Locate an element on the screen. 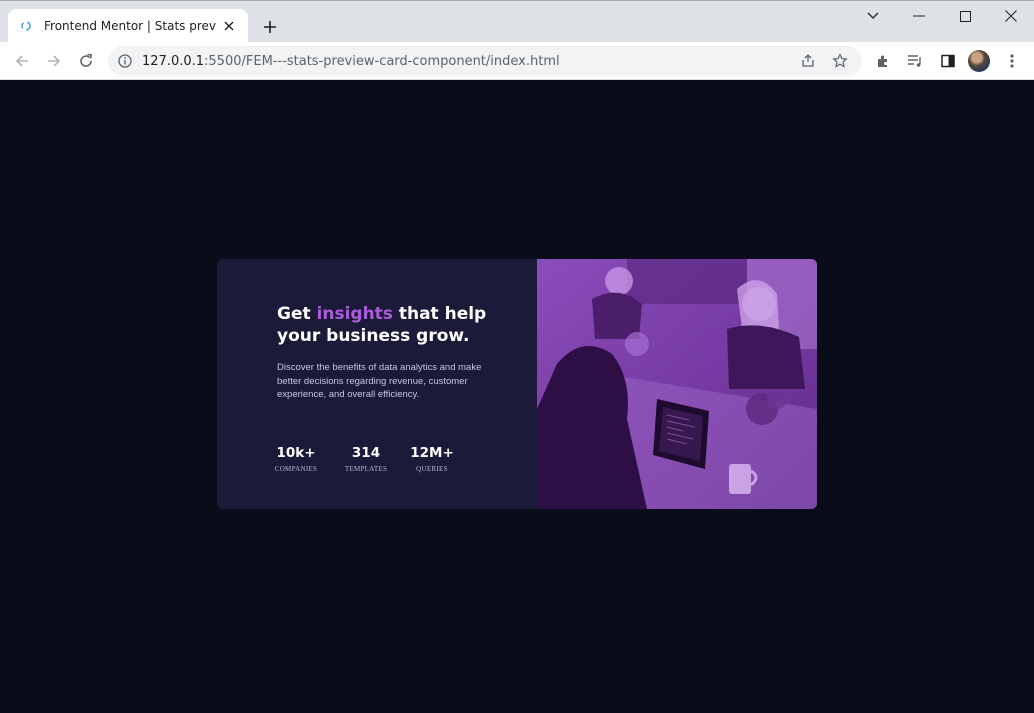  maximize-button is located at coordinates (965, 16).